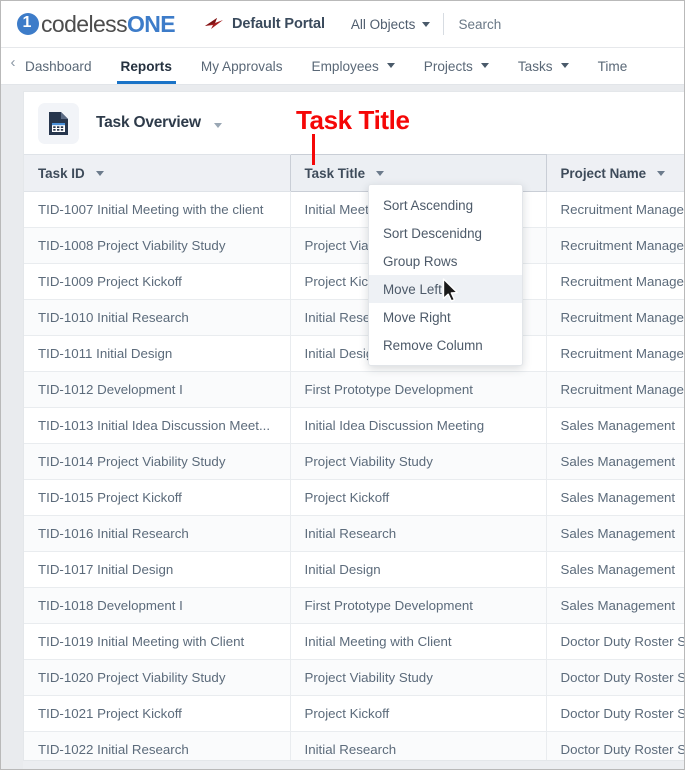 Image resolution: width=685 pixels, height=770 pixels. Describe the element at coordinates (612, 66) in the screenshot. I see `nav-label: Time` at that location.